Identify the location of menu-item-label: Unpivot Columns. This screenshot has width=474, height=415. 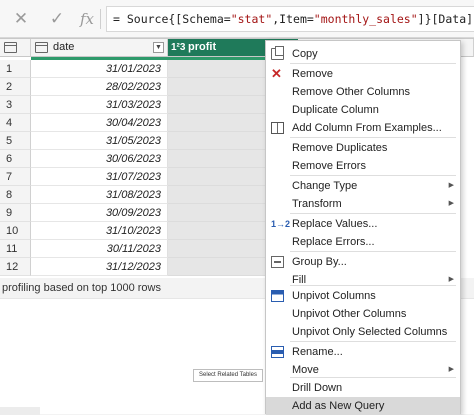
(334, 296).